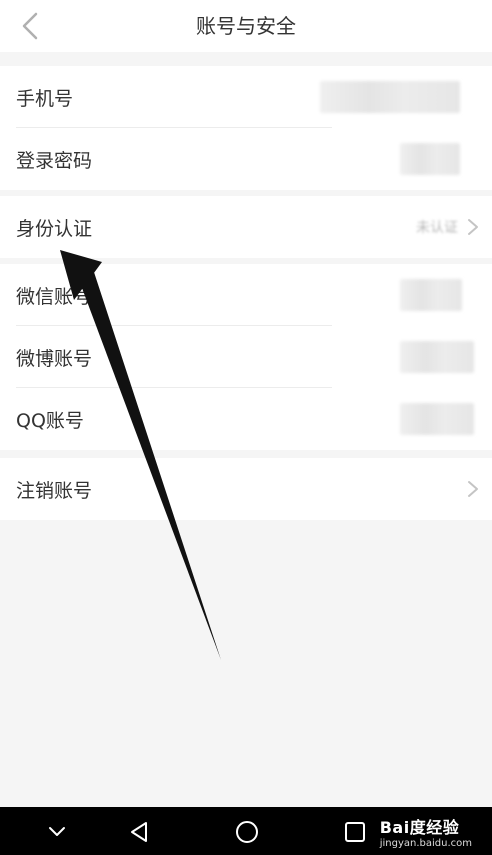  I want to click on page-title: 账号与安全, so click(246, 26).